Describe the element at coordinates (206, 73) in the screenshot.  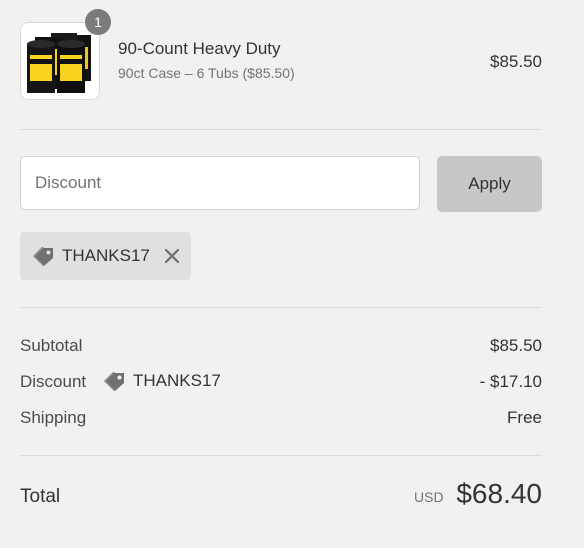
I see `product-variant: 90ct Case – 6 Tubs ($85.50)` at that location.